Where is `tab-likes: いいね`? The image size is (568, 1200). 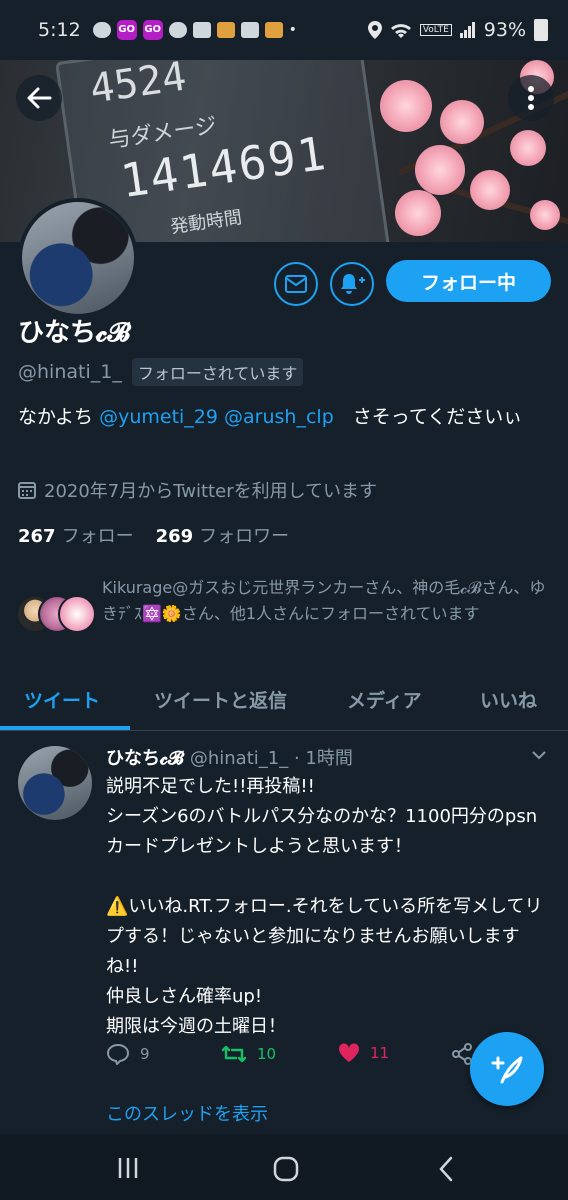
tab-likes: いいね is located at coordinates (508, 699).